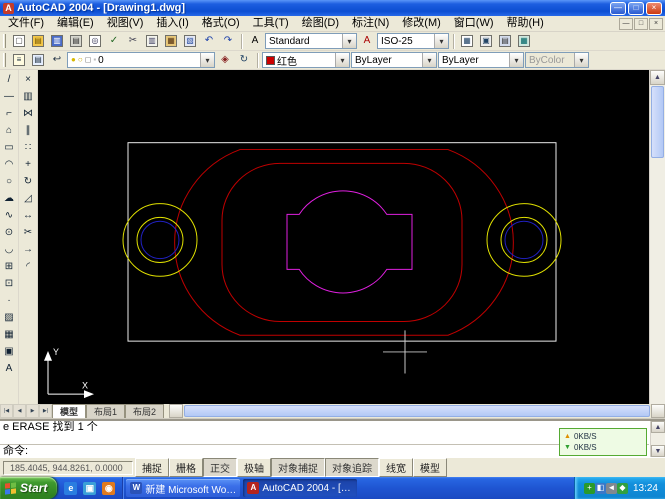 This screenshot has height=499, width=665. I want to click on status-toggle-model: 模型, so click(430, 467).